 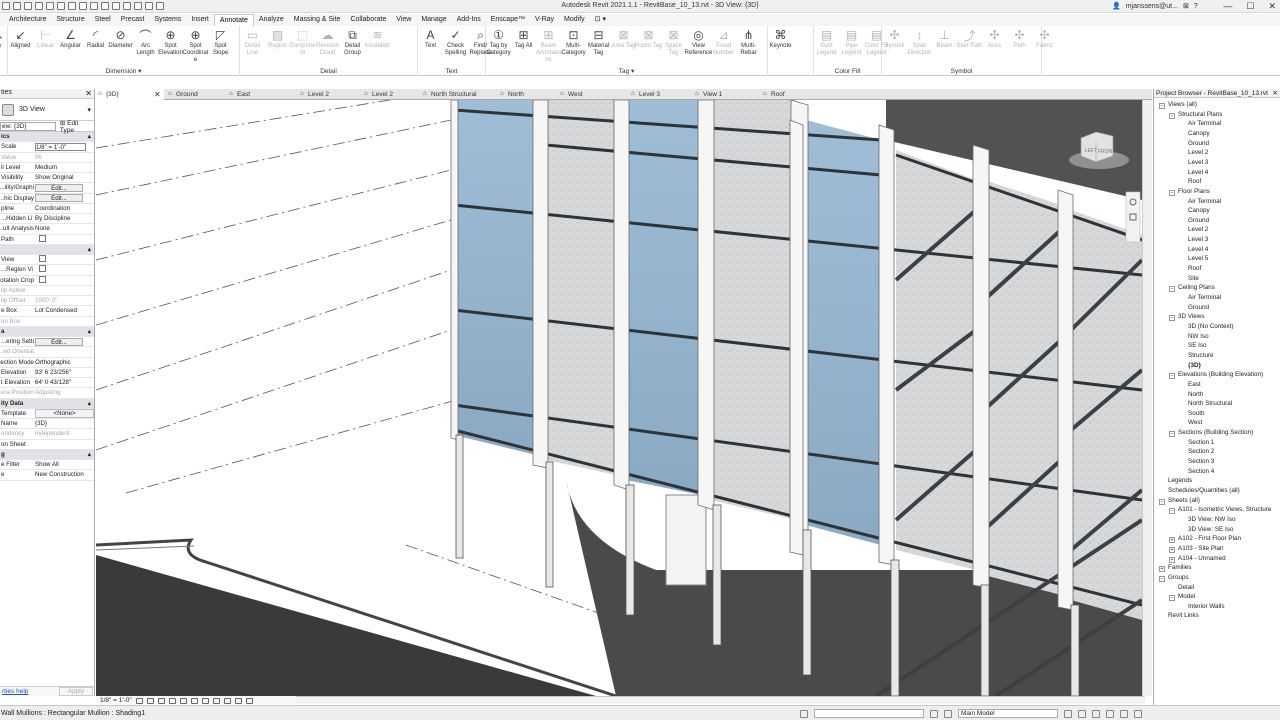 What do you see at coordinates (88, 93) in the screenshot?
I see `close-icon: ✕` at bounding box center [88, 93].